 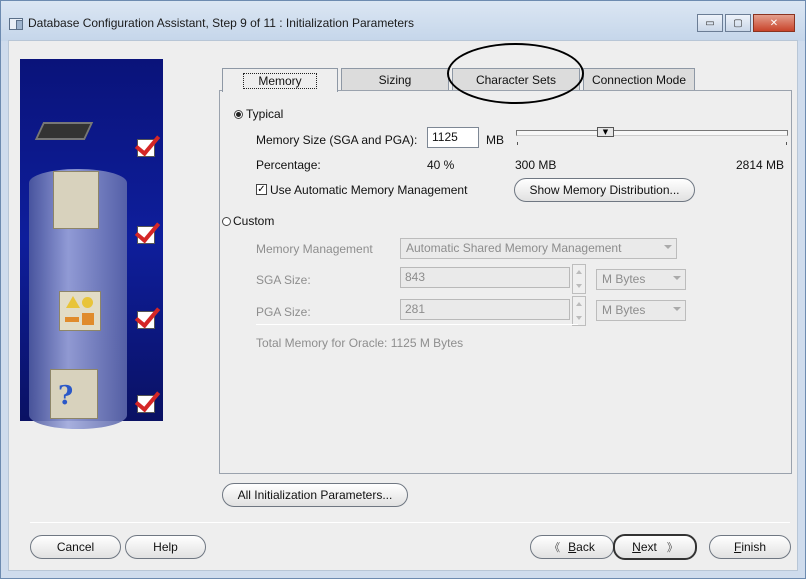 I want to click on memory-size-input: 1125, so click(x=453, y=137).